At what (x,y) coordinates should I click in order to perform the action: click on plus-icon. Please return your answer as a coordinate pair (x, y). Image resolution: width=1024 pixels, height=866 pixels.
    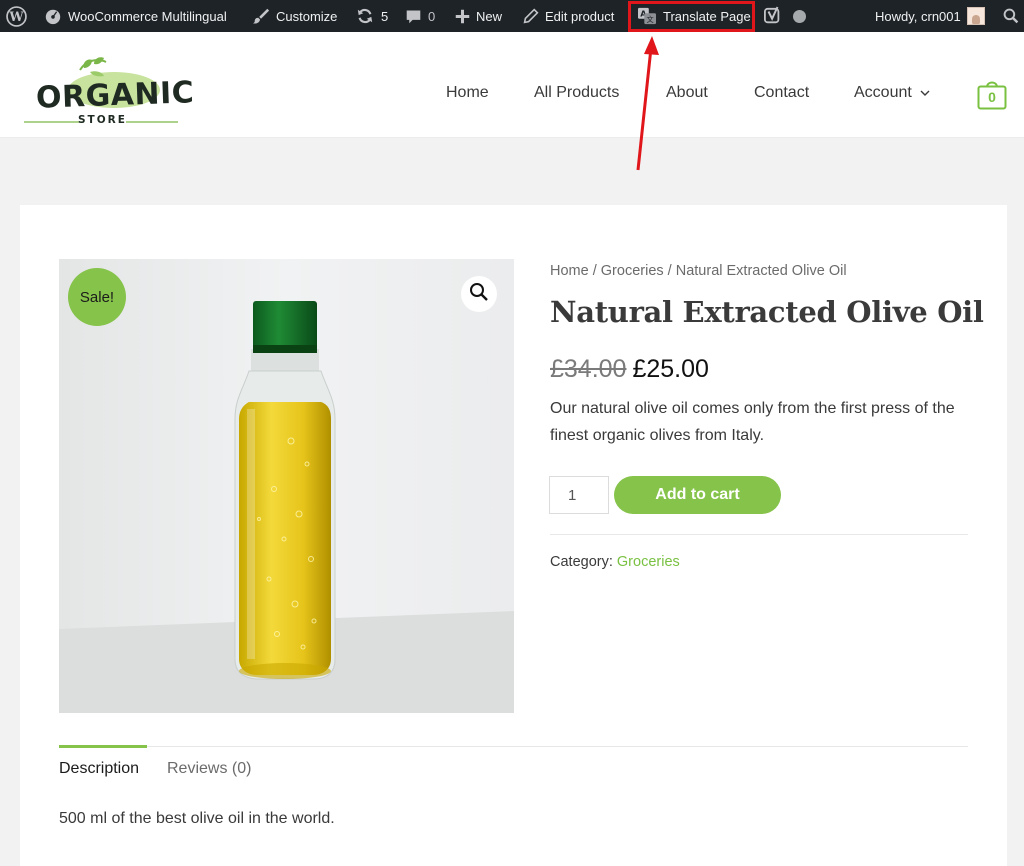
    Looking at the image, I should click on (462, 16).